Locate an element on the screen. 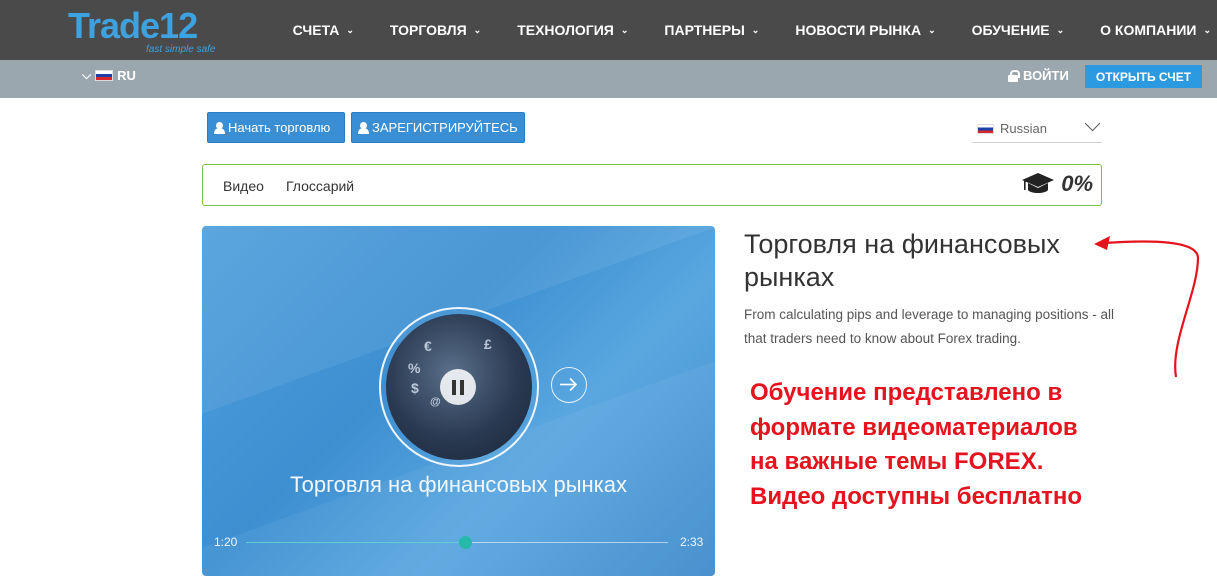 This screenshot has width=1217, height=580. dollar-glyph: $ is located at coordinates (415, 388).